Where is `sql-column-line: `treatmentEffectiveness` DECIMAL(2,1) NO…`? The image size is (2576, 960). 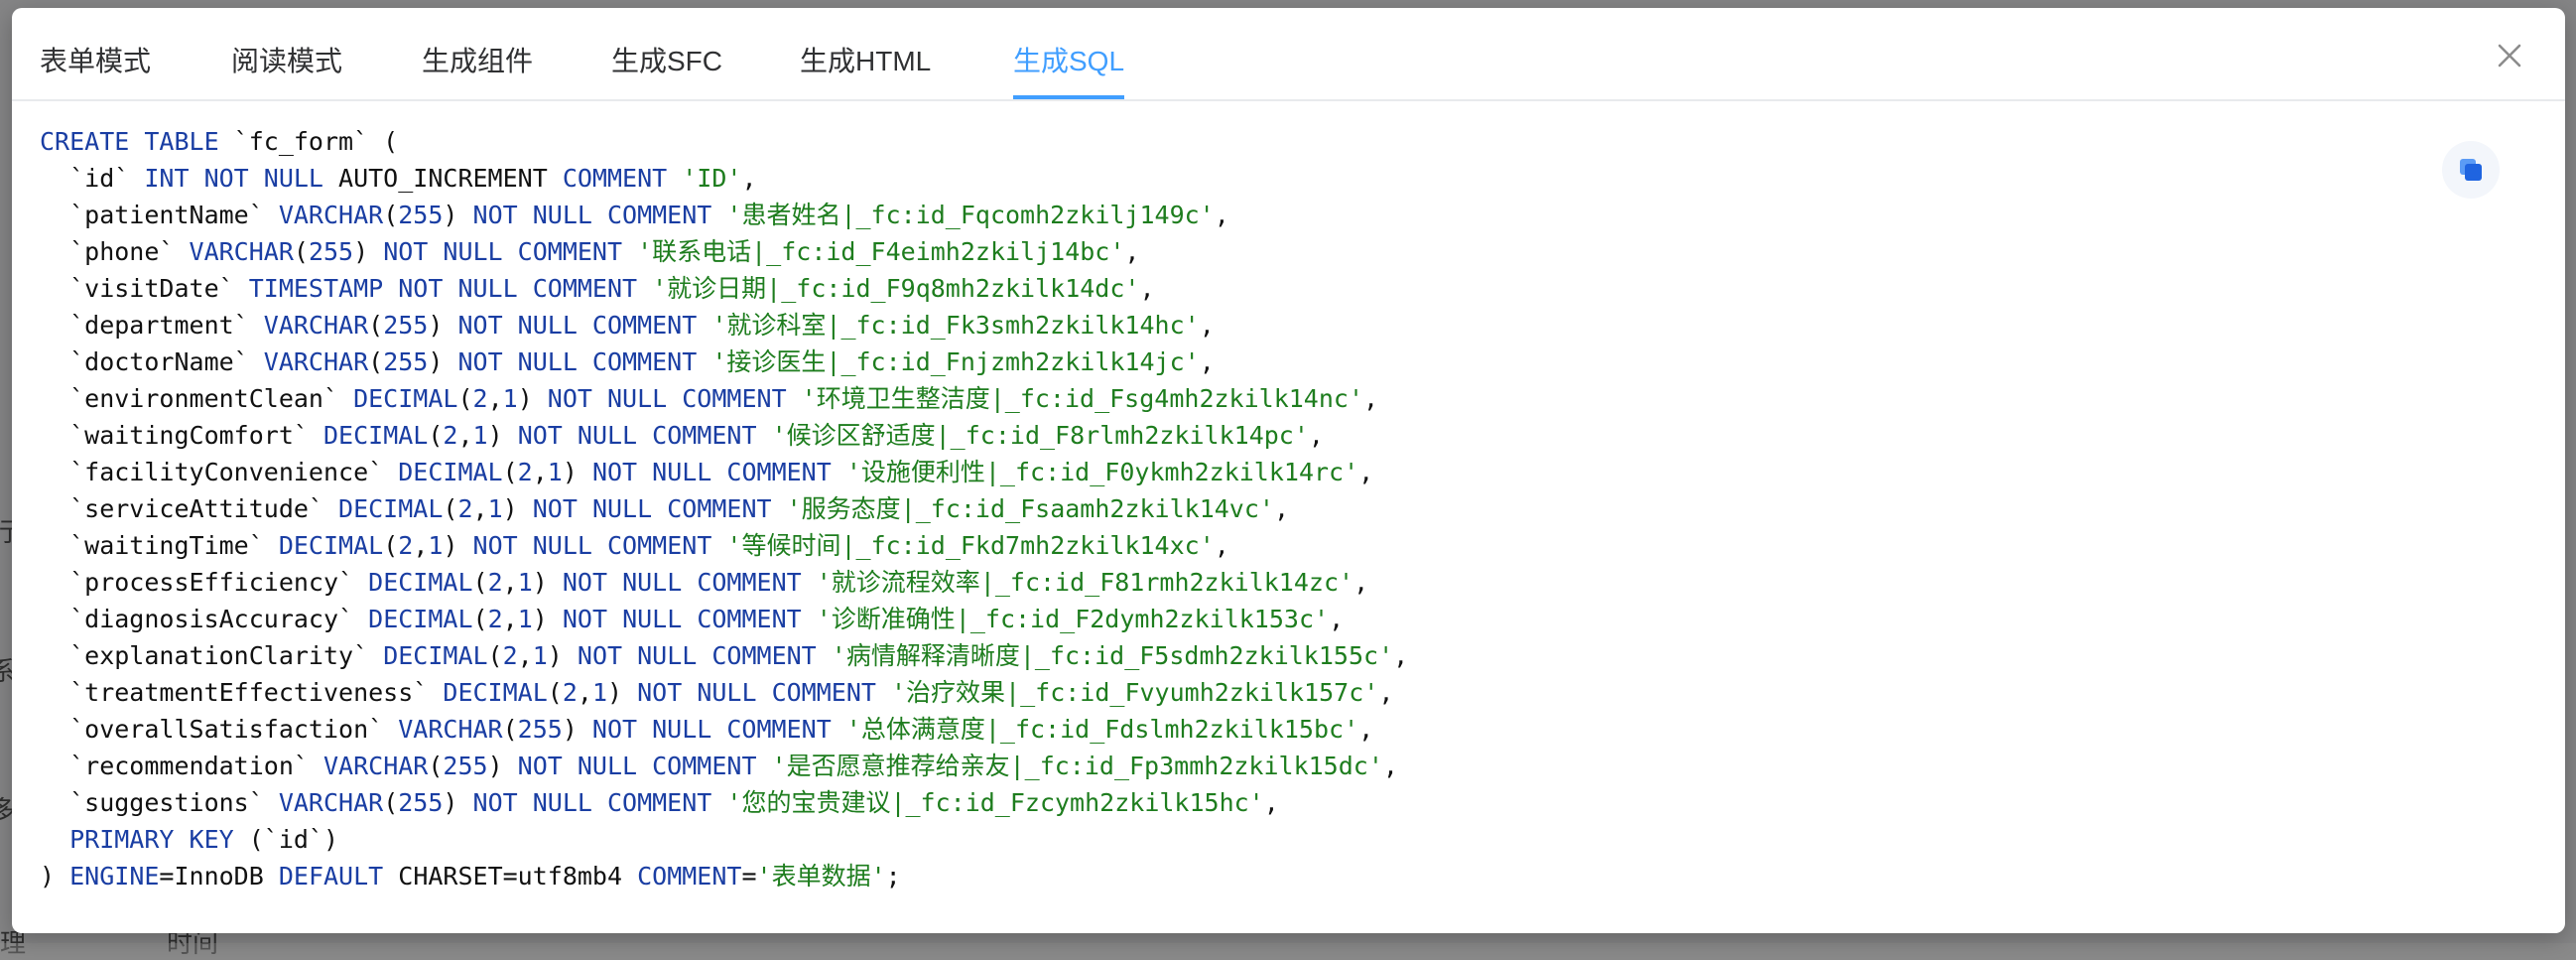
sql-column-line: `treatmentEffectiveness` DECIMAL(2,1) NO… is located at coordinates (1233, 693).